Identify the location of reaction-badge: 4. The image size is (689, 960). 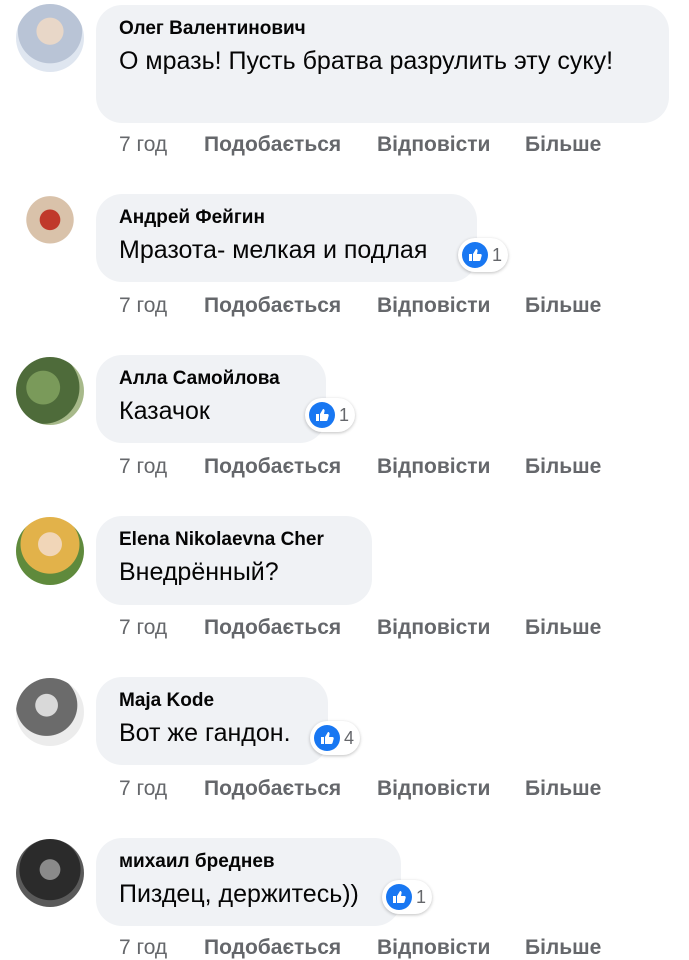
(335, 738).